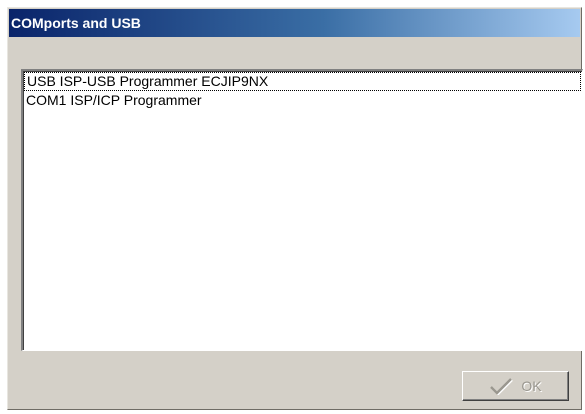  Describe the element at coordinates (294, 23) in the screenshot. I see `title-bar: COMports and USB` at that location.